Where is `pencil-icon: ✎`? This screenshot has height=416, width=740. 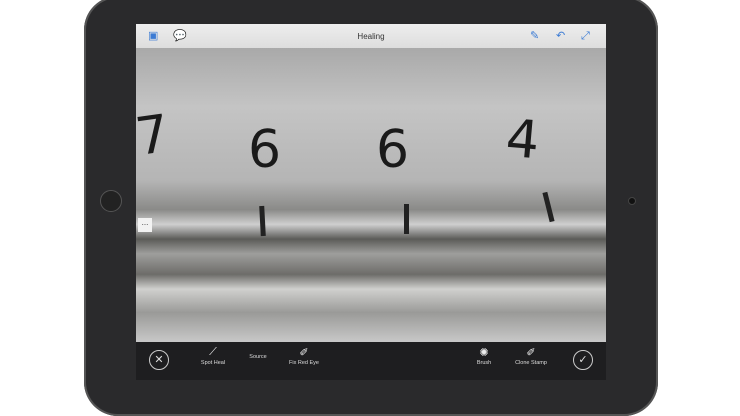
pencil-icon: ✎ is located at coordinates (534, 36).